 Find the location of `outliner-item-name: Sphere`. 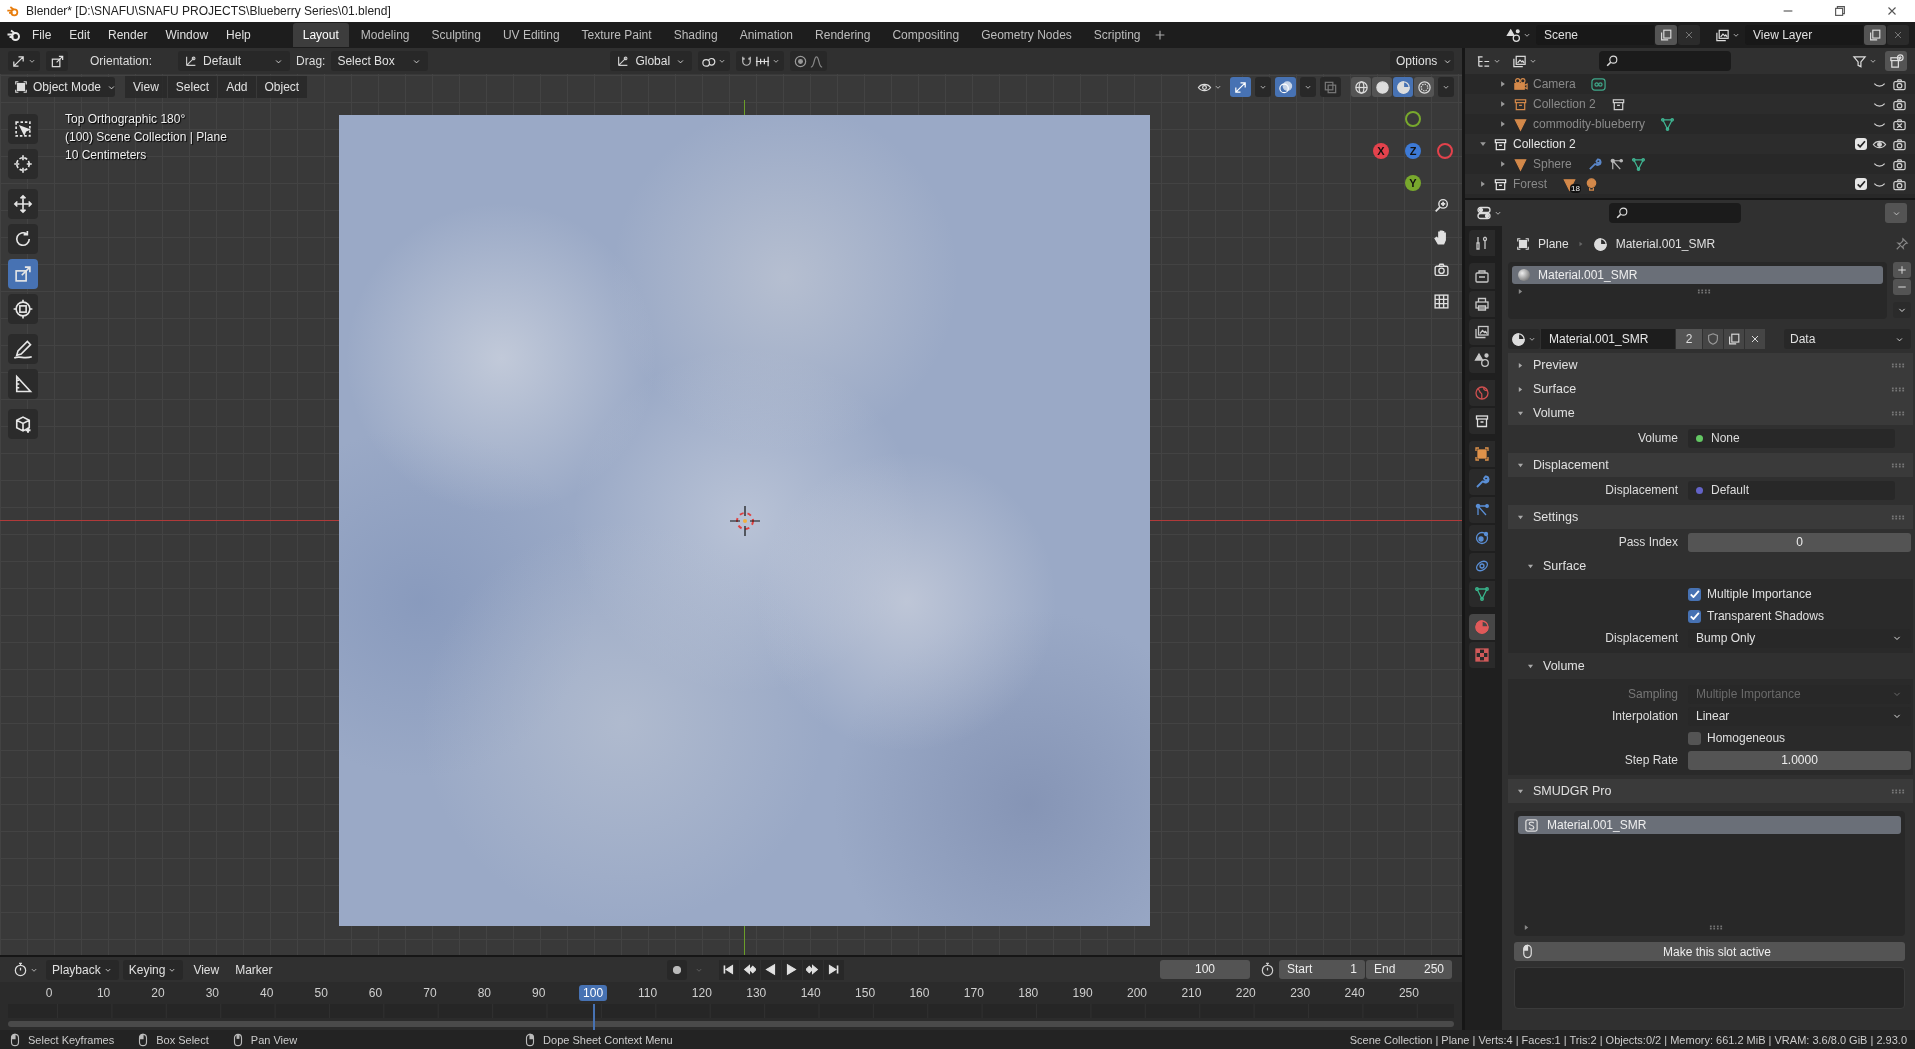

outliner-item-name: Sphere is located at coordinates (1552, 164).